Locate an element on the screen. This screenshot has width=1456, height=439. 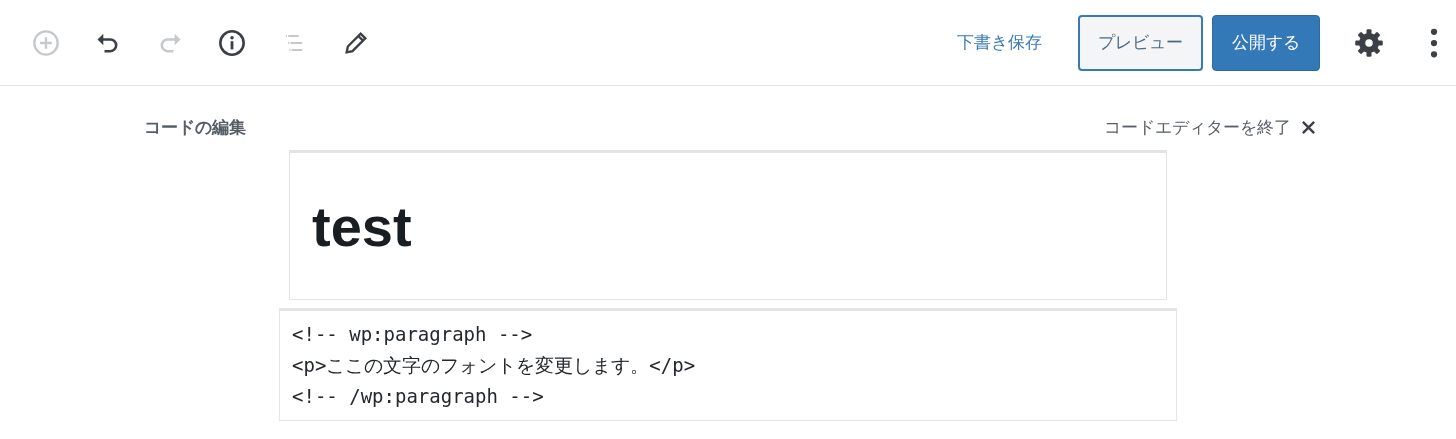
save-draft-link: 下書き保存 is located at coordinates (999, 42).